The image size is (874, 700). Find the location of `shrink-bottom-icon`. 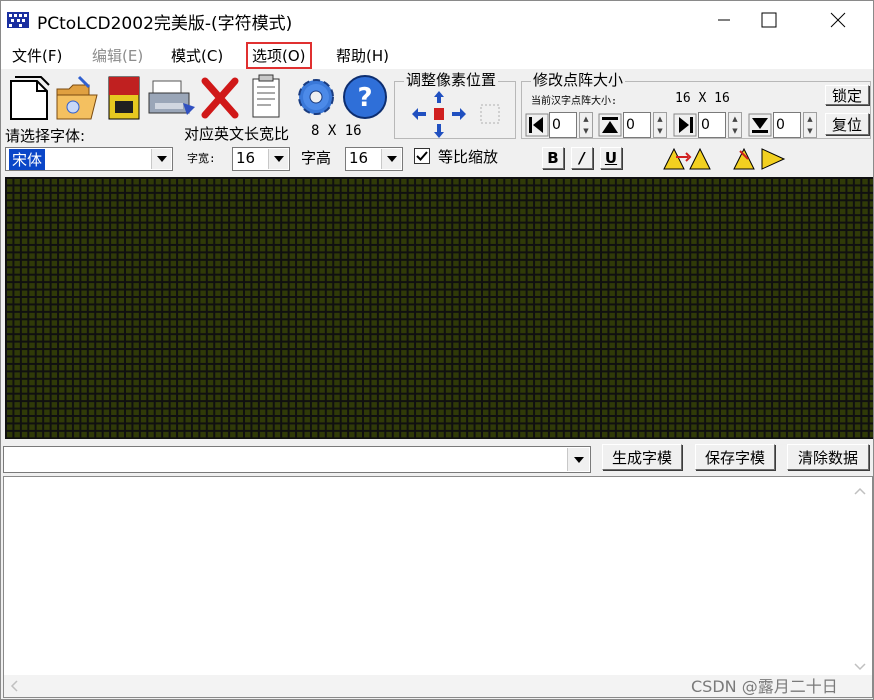

shrink-bottom-icon is located at coordinates (760, 125).